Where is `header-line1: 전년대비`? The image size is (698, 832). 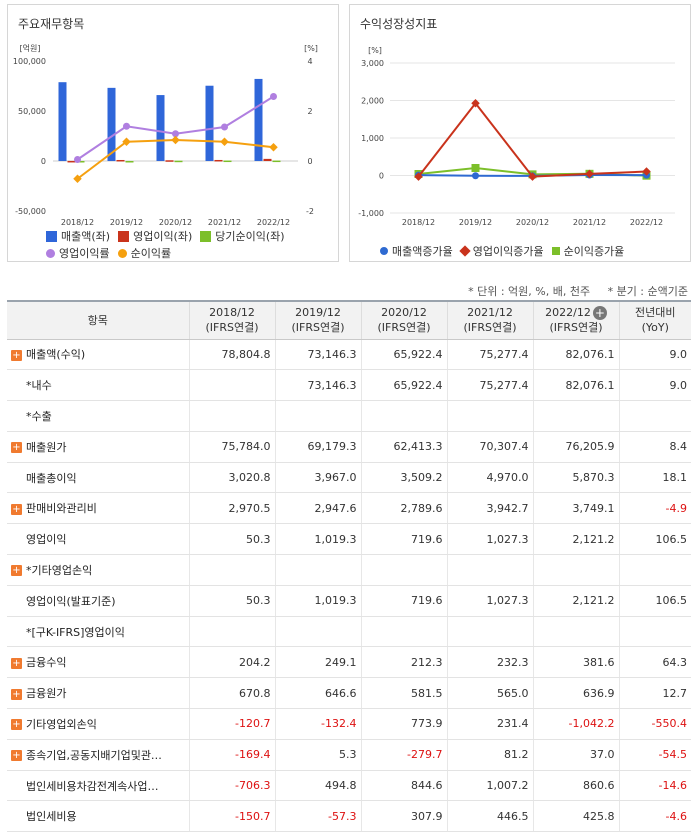 header-line1: 전년대비 is located at coordinates (655, 313).